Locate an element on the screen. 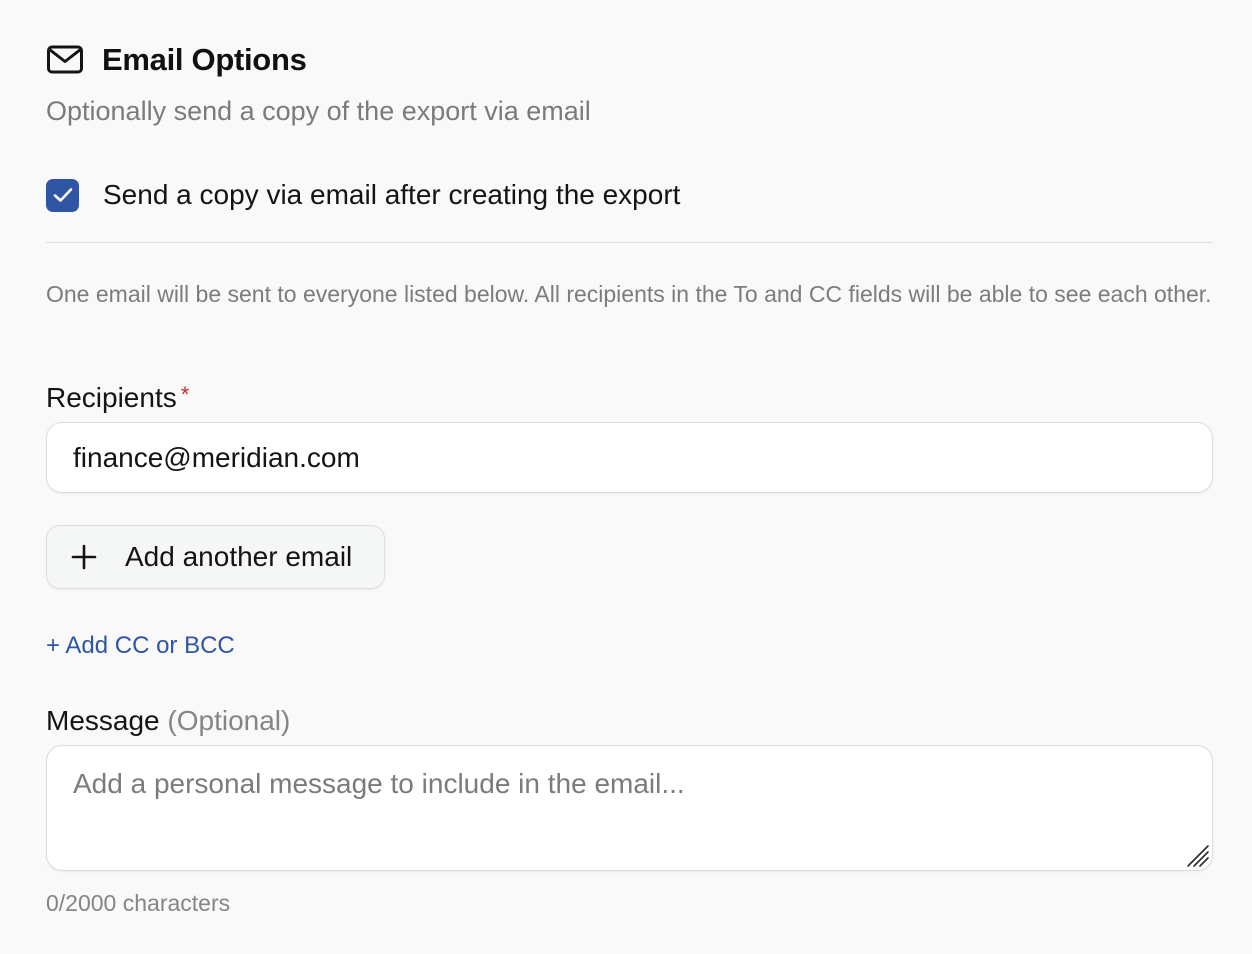  add-cc-bcc-link: + Add CC or BCC is located at coordinates (140, 646).